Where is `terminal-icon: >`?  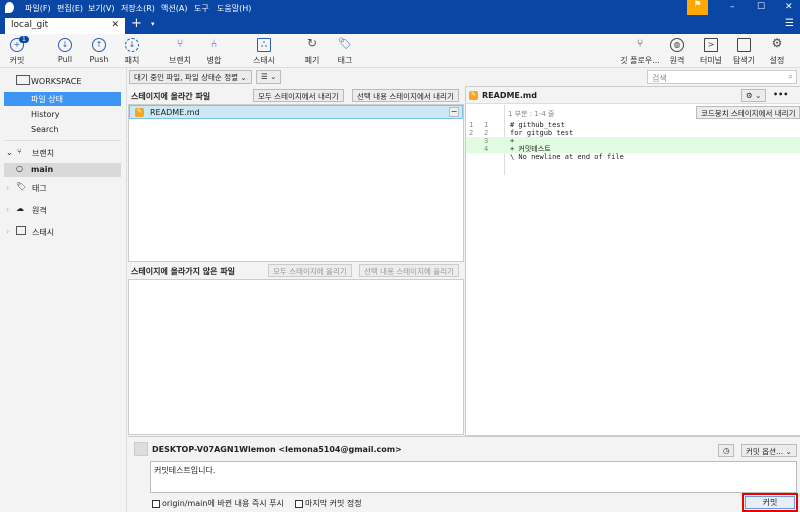 terminal-icon: > is located at coordinates (711, 45).